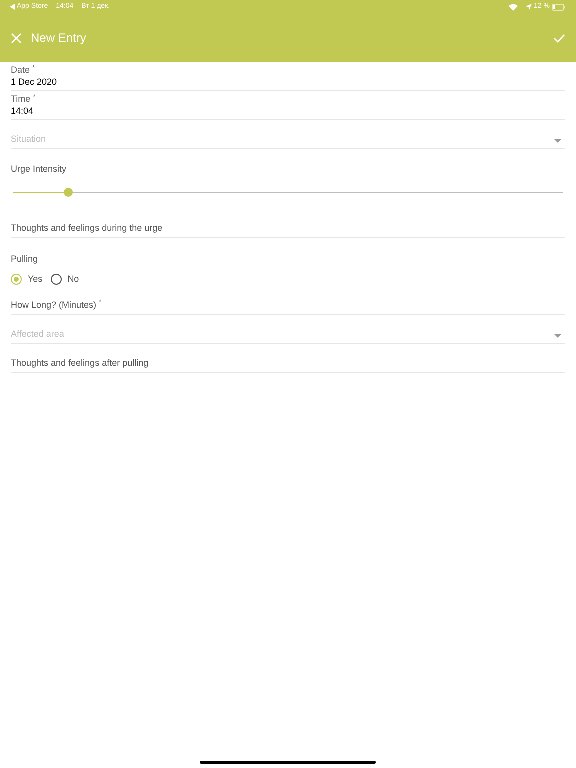 This screenshot has height=768, width=576. I want to click on field-label: Urge Intensity, so click(39, 169).